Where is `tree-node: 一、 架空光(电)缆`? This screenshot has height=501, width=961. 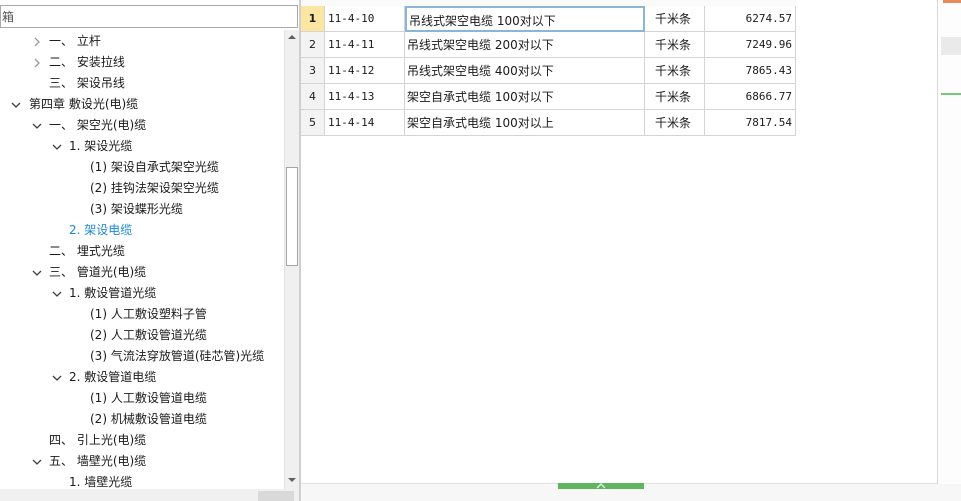 tree-node: 一、 架空光(电)缆 is located at coordinates (141, 125).